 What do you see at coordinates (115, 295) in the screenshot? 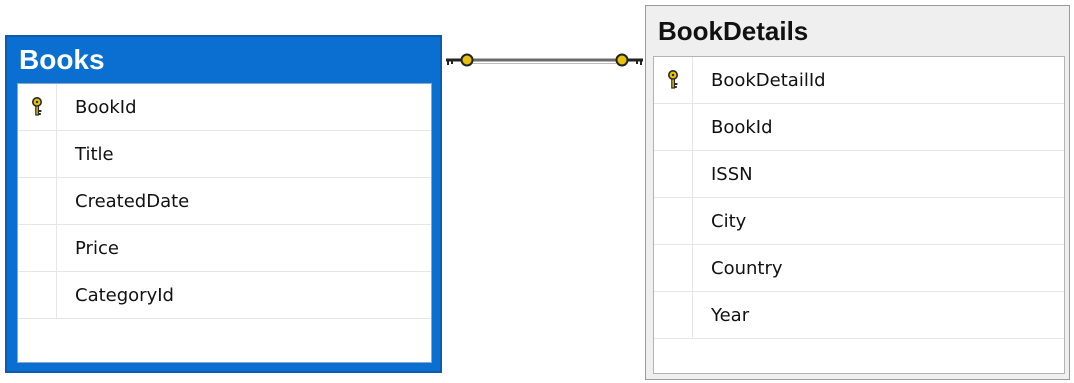
I see `column-name: CategoryId` at bounding box center [115, 295].